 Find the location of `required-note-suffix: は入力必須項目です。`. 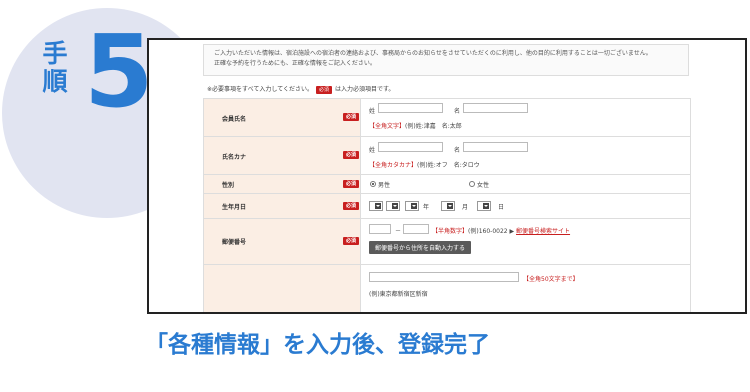

required-note-suffix: は入力必須項目です。 is located at coordinates (365, 89).